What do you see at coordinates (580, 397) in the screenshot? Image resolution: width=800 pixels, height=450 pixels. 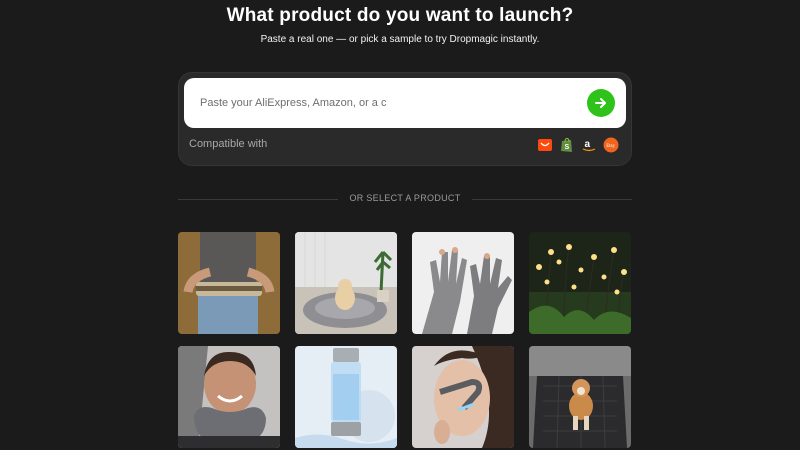 I see `product-card-car-seat-cover` at bounding box center [580, 397].